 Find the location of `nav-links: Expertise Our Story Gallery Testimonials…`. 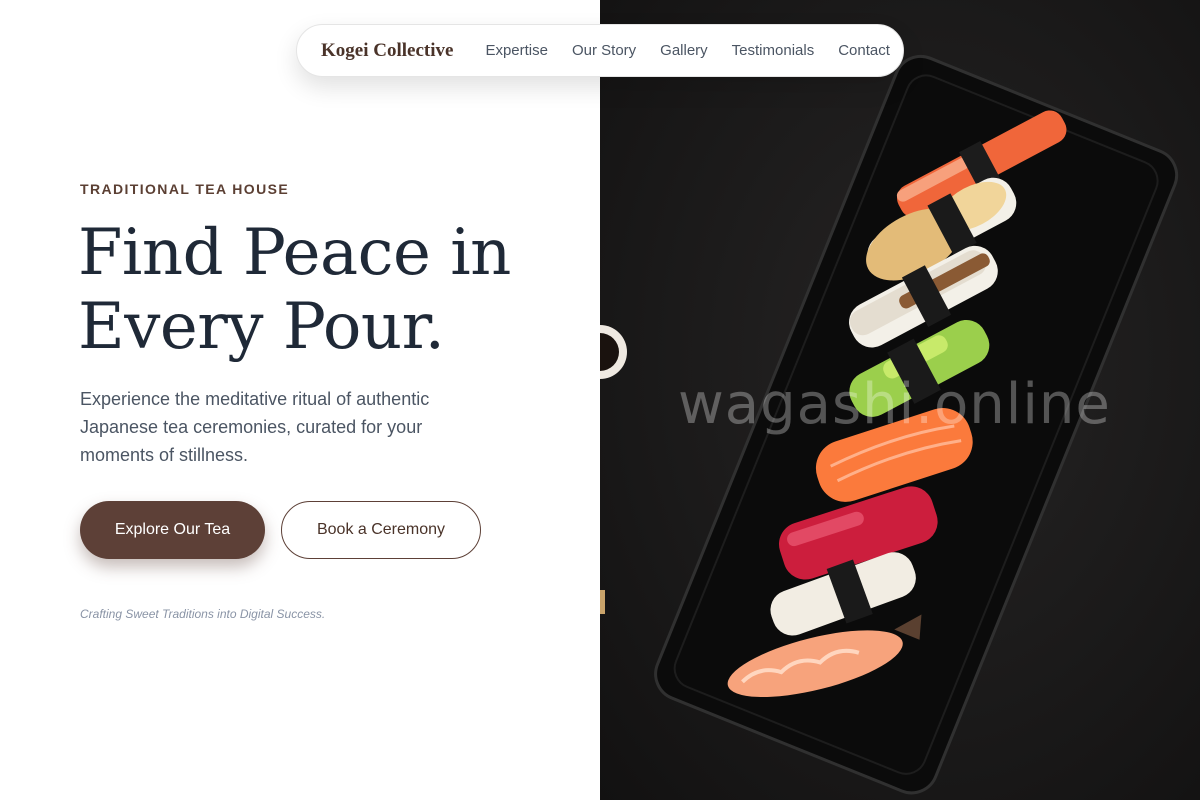

nav-links: Expertise Our Story Gallery Testimonials… is located at coordinates (687, 50).